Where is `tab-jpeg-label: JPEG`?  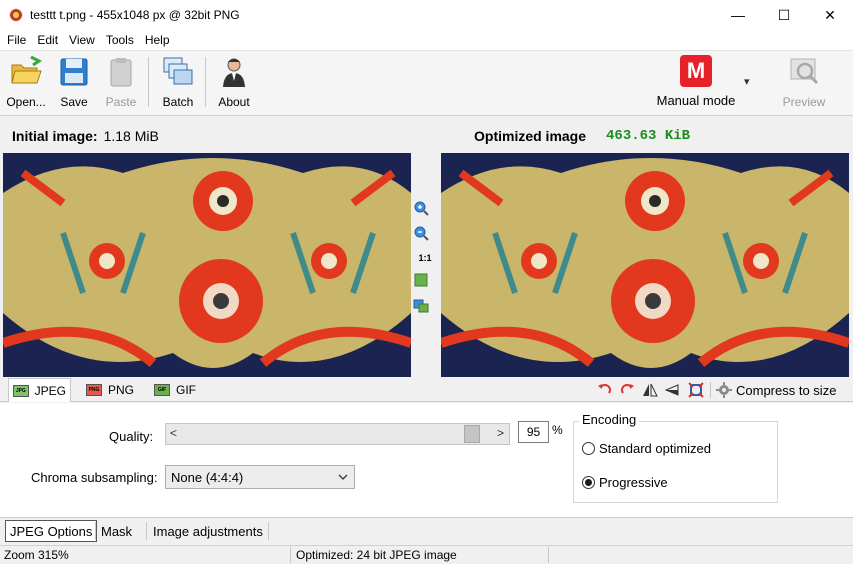 tab-jpeg-label: JPEG is located at coordinates (50, 390).